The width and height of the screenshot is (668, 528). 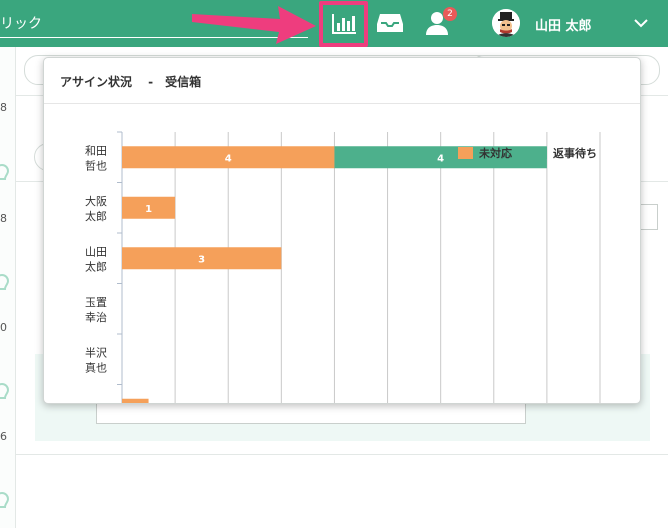 I want to click on arrow-annotation-icon, so click(x=254, y=25).